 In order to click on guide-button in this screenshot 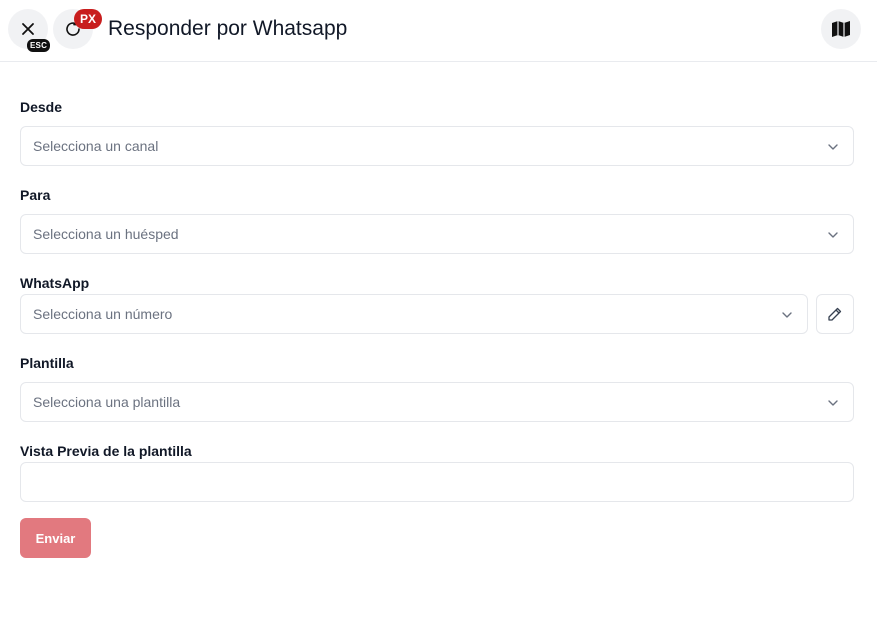, I will do `click(841, 29)`.